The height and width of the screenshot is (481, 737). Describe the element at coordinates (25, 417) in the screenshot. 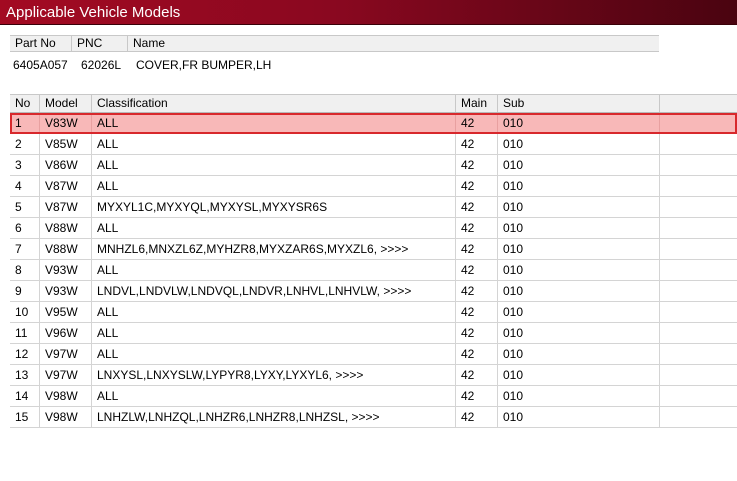

I see `cell-no: 15` at that location.